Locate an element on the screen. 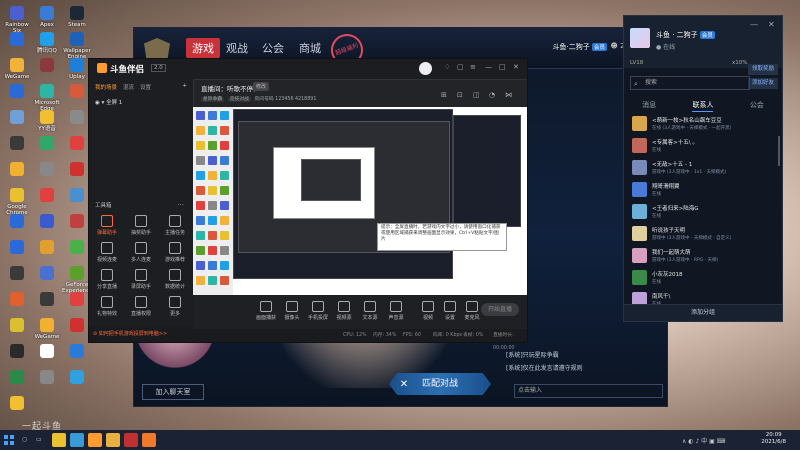  tool-button: 分享直播 is located at coordinates (107, 279).